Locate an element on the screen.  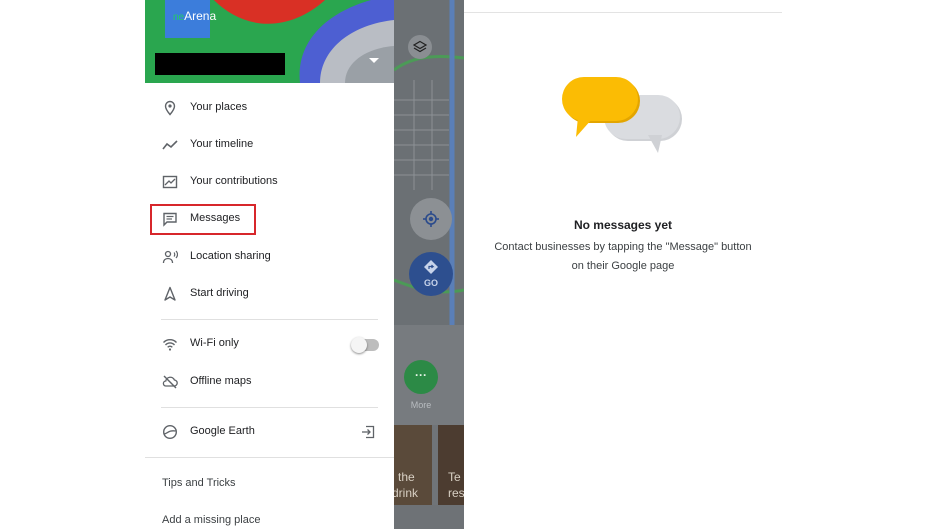
menu-item-label: Offline maps is located at coordinates (221, 381).